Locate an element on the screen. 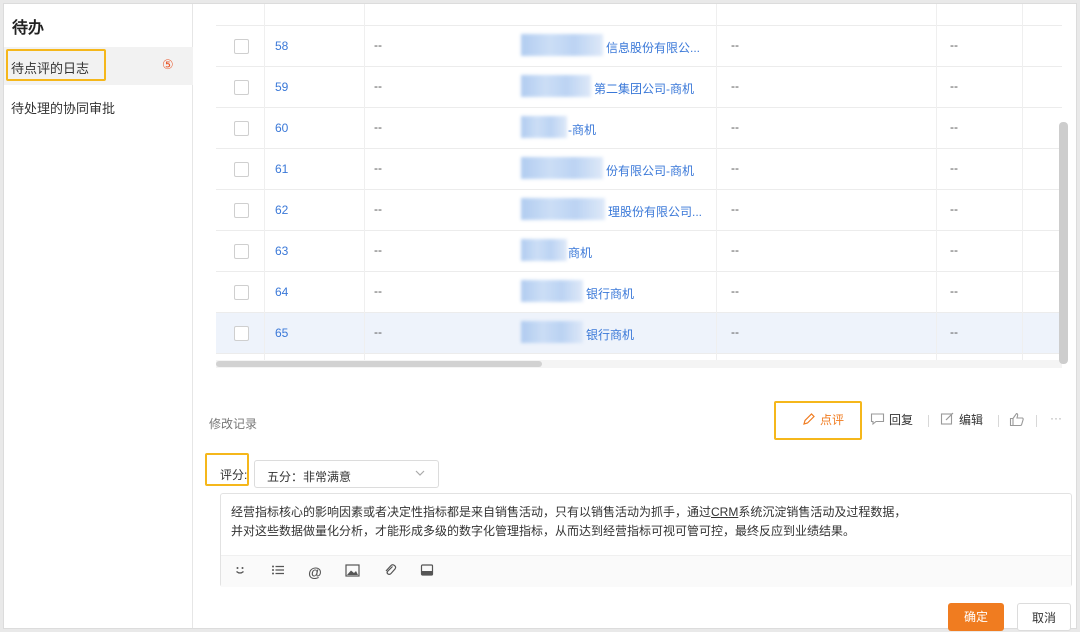  review-button: 点评 is located at coordinates (823, 419).